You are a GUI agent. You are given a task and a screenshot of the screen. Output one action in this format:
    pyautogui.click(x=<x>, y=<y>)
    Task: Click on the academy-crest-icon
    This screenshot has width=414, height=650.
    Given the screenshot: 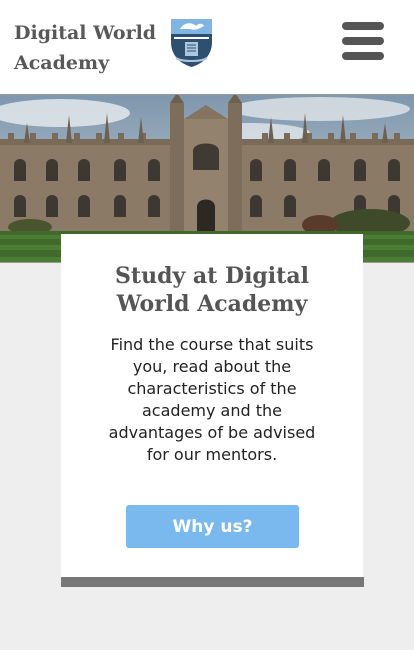 What is the action you would take?
    pyautogui.click(x=191, y=43)
    